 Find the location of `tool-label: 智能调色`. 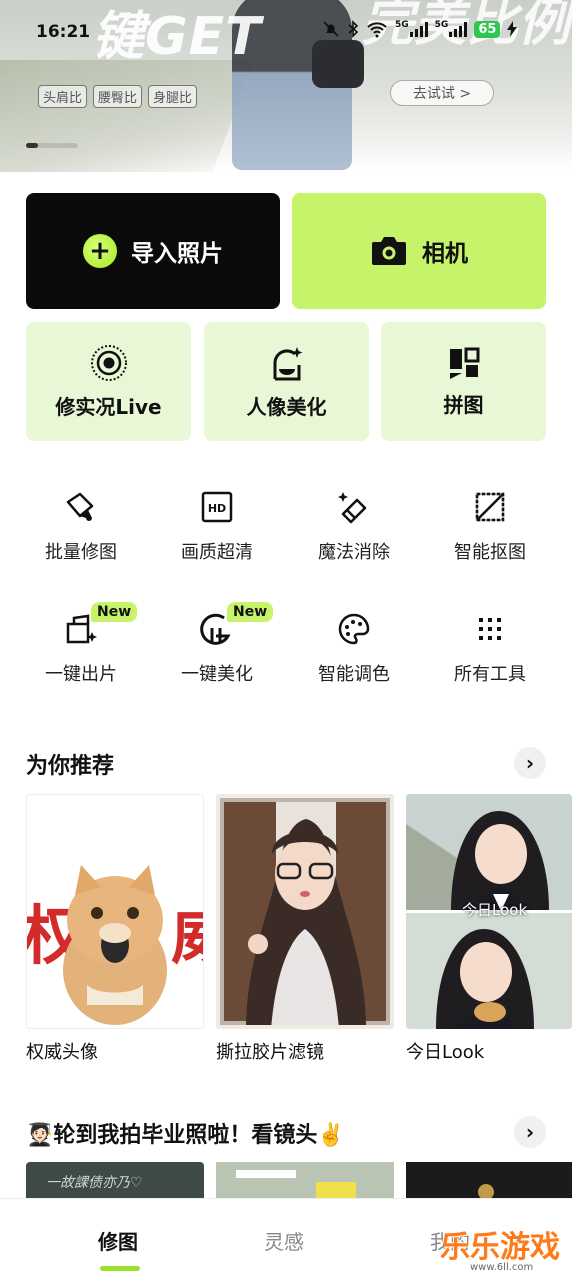

tool-label: 智能调色 is located at coordinates (354, 674).